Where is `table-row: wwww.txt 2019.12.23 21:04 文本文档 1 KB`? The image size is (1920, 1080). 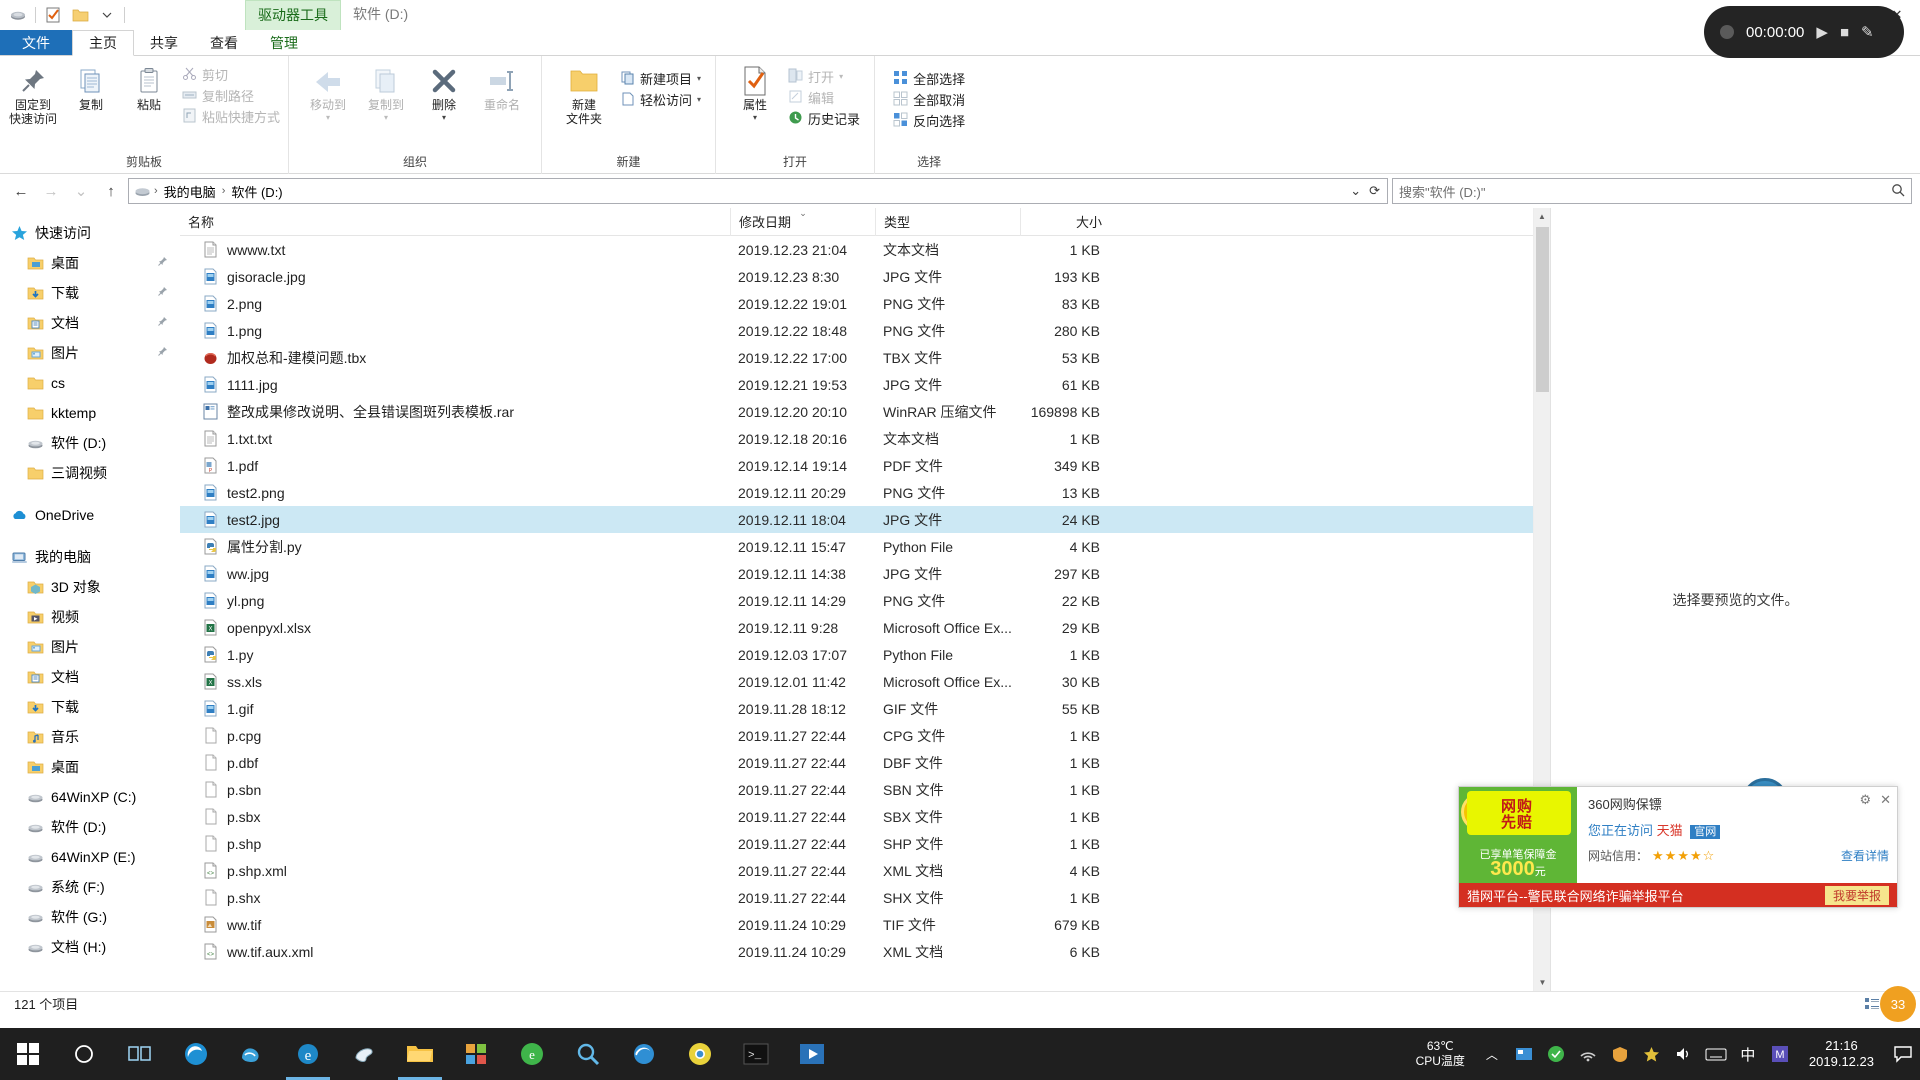
table-row: wwww.txt 2019.12.23 21:04 文本文档 1 KB is located at coordinates (856, 249).